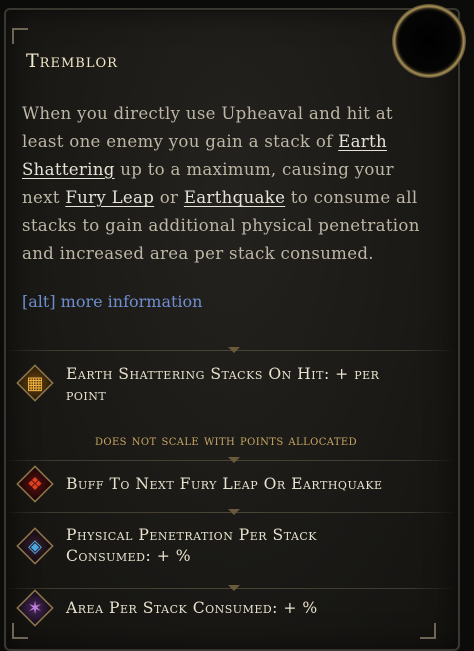  What do you see at coordinates (35, 383) in the screenshot?
I see `earth-shattering-icon: ▦` at bounding box center [35, 383].